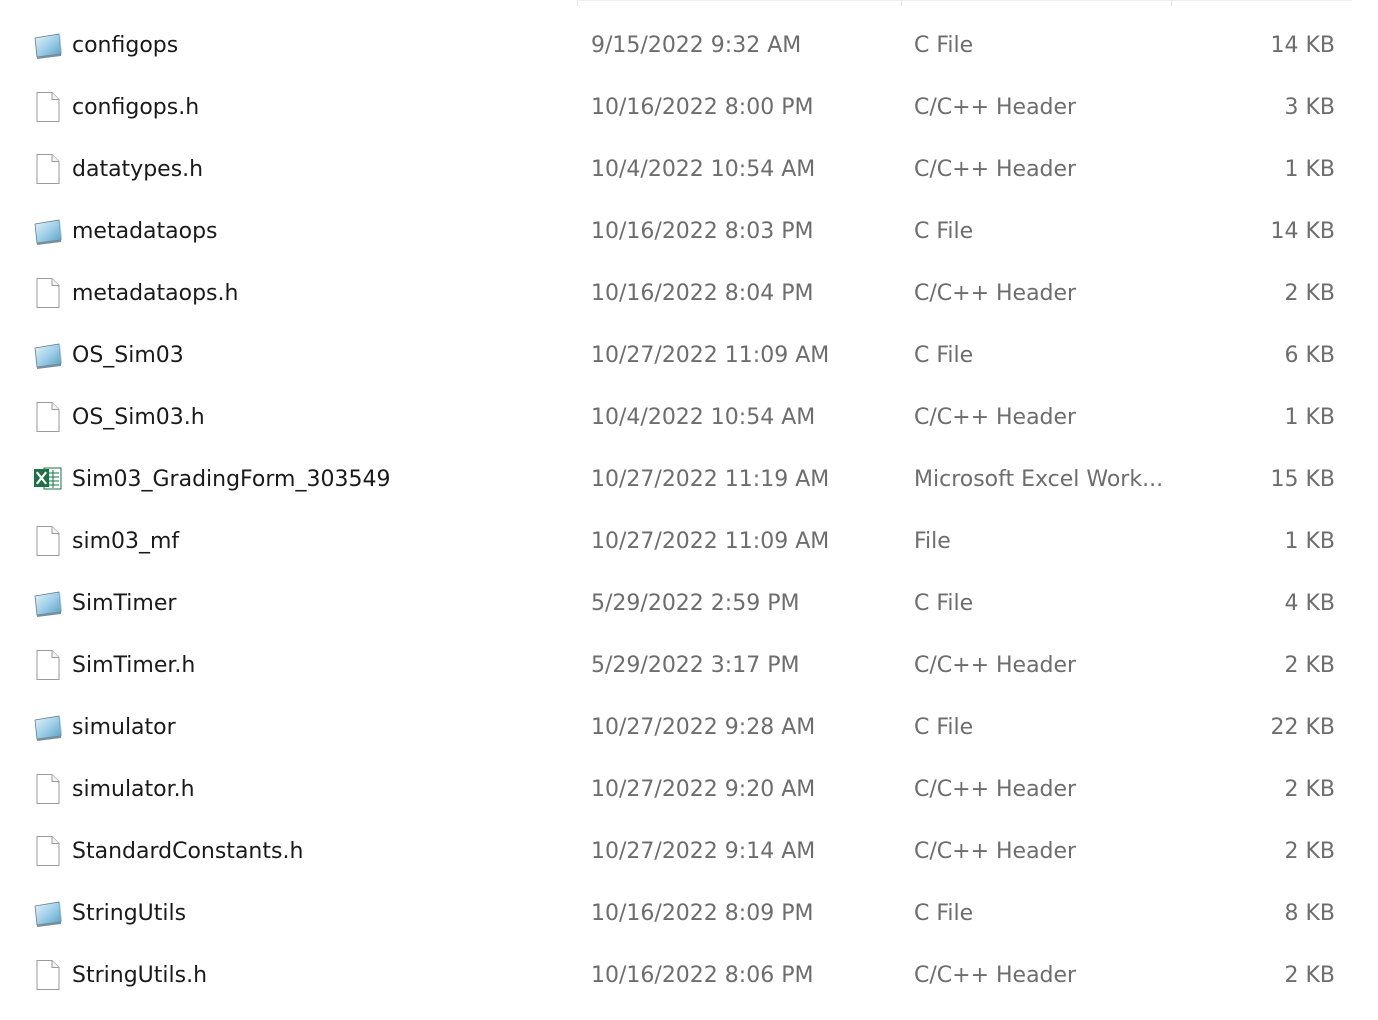 This screenshot has height=1020, width=1378. Describe the element at coordinates (129, 913) in the screenshot. I see `file-name: StringUtils` at that location.